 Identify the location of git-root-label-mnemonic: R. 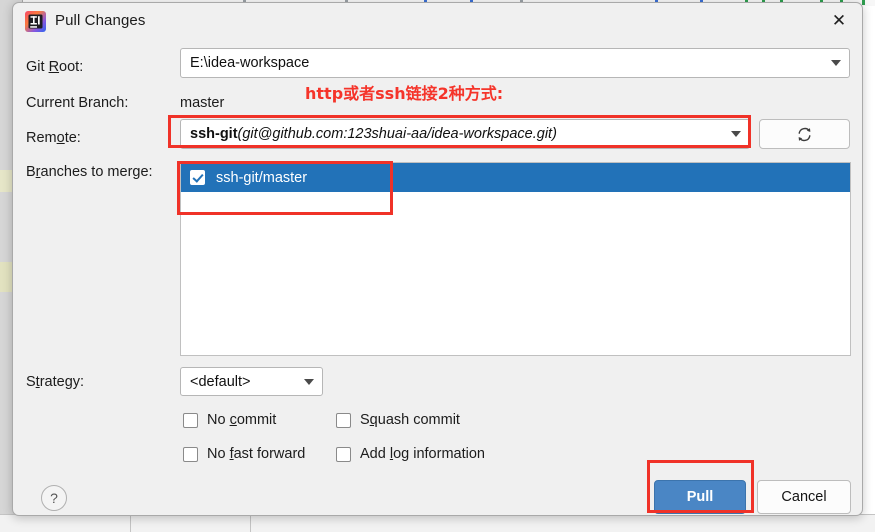
(54, 67).